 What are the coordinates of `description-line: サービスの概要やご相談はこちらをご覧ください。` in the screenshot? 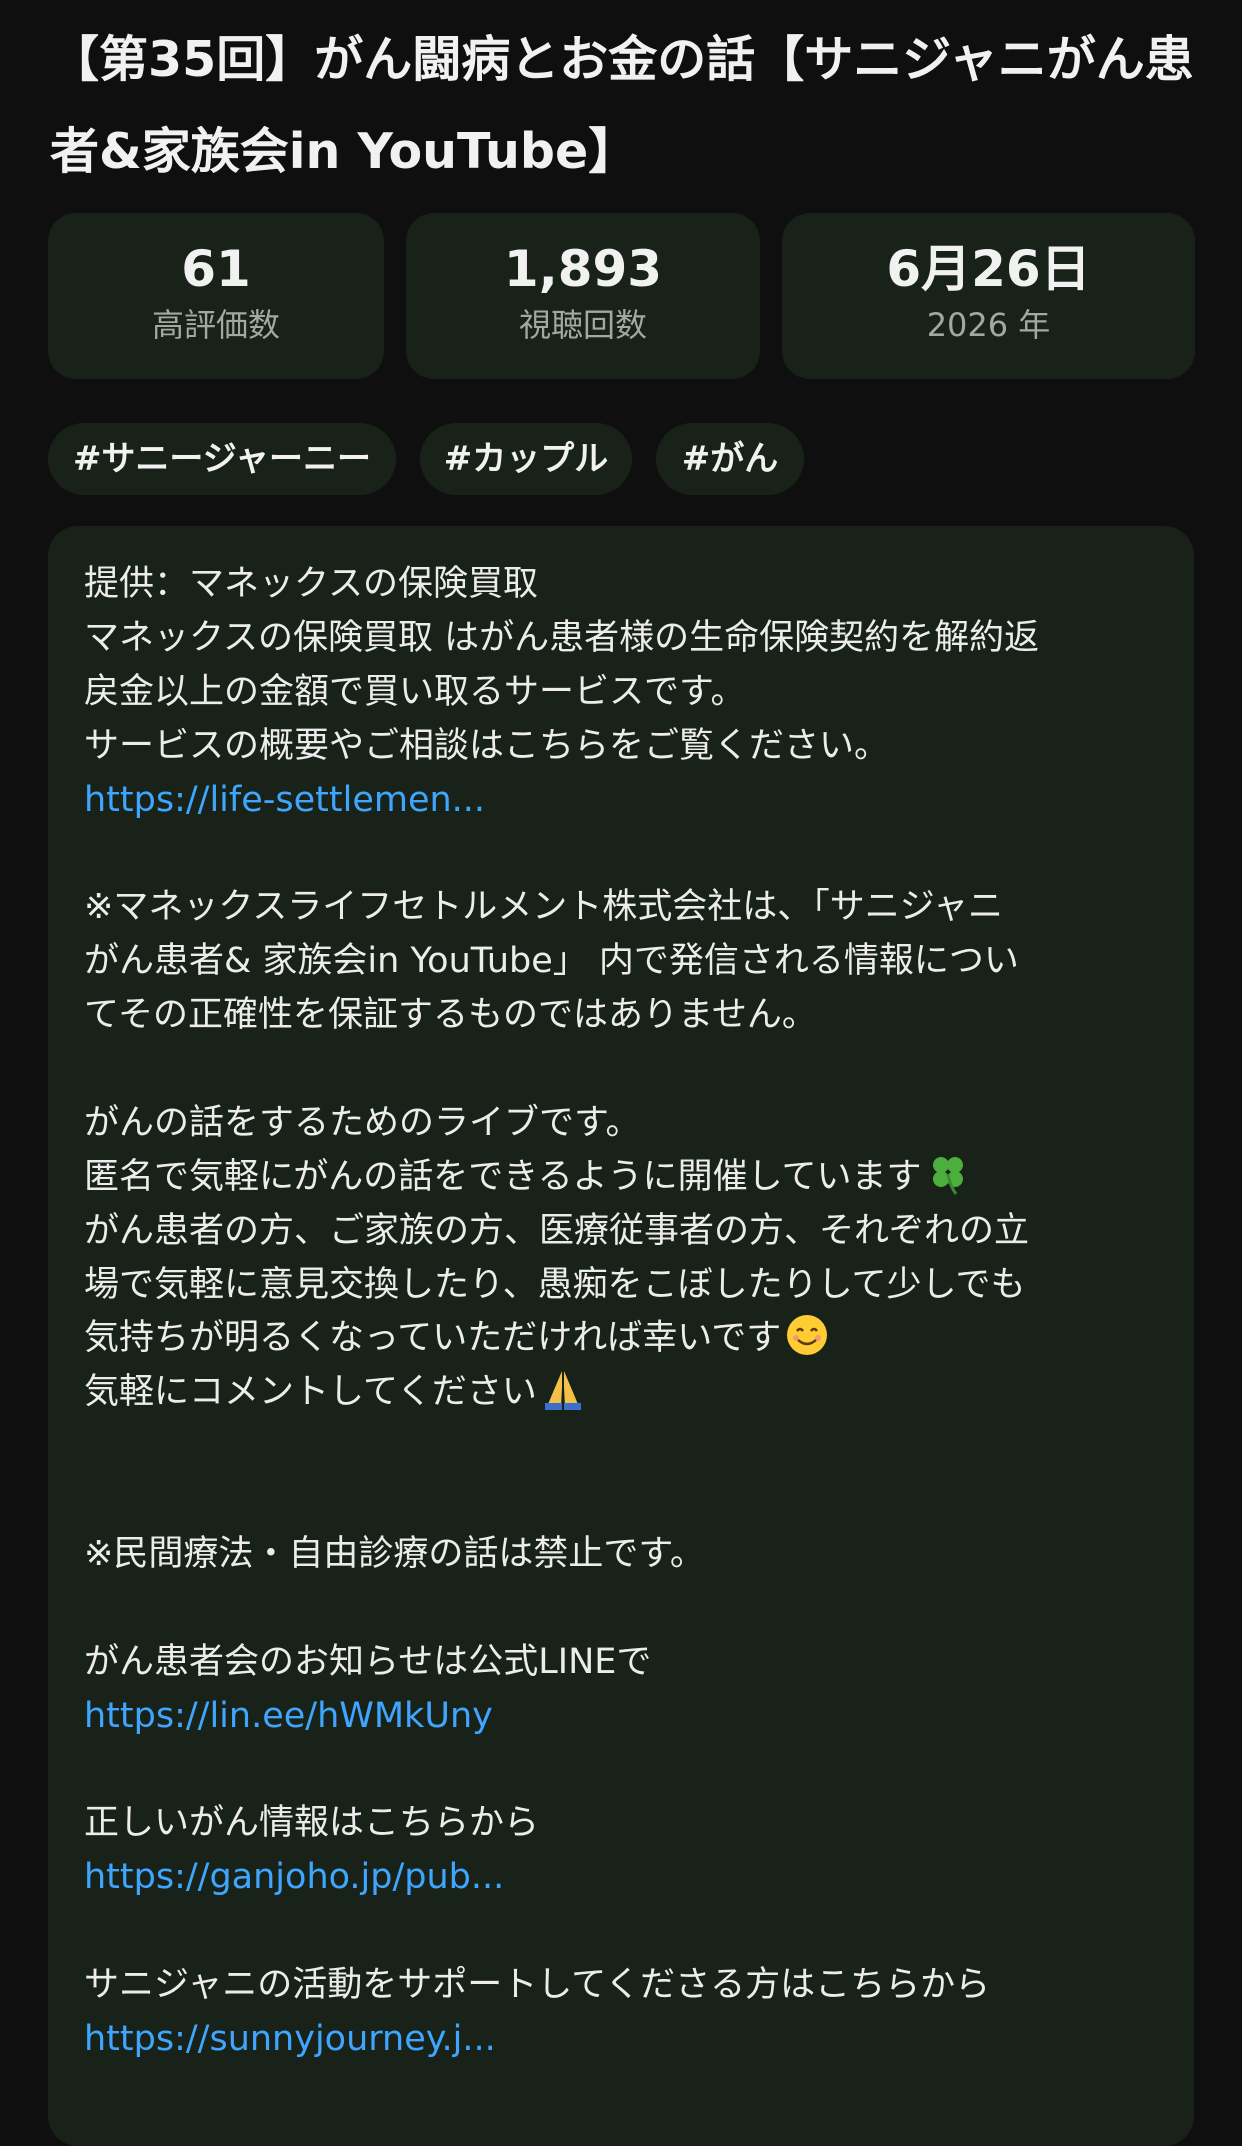 It's located at (487, 745).